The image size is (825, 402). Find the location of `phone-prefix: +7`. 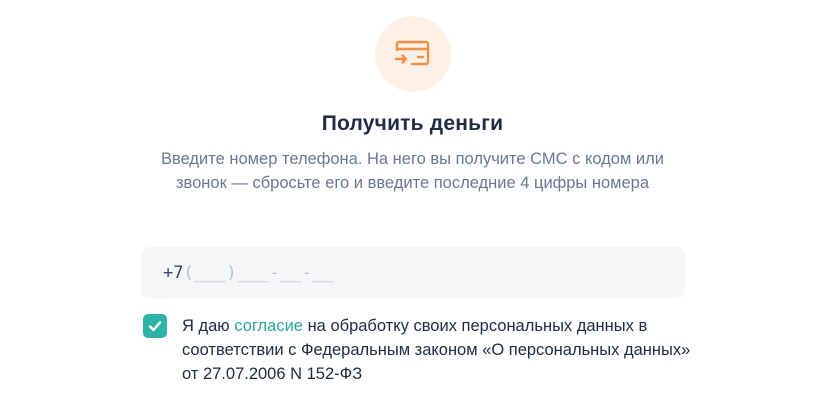

phone-prefix: +7 is located at coordinates (173, 272).